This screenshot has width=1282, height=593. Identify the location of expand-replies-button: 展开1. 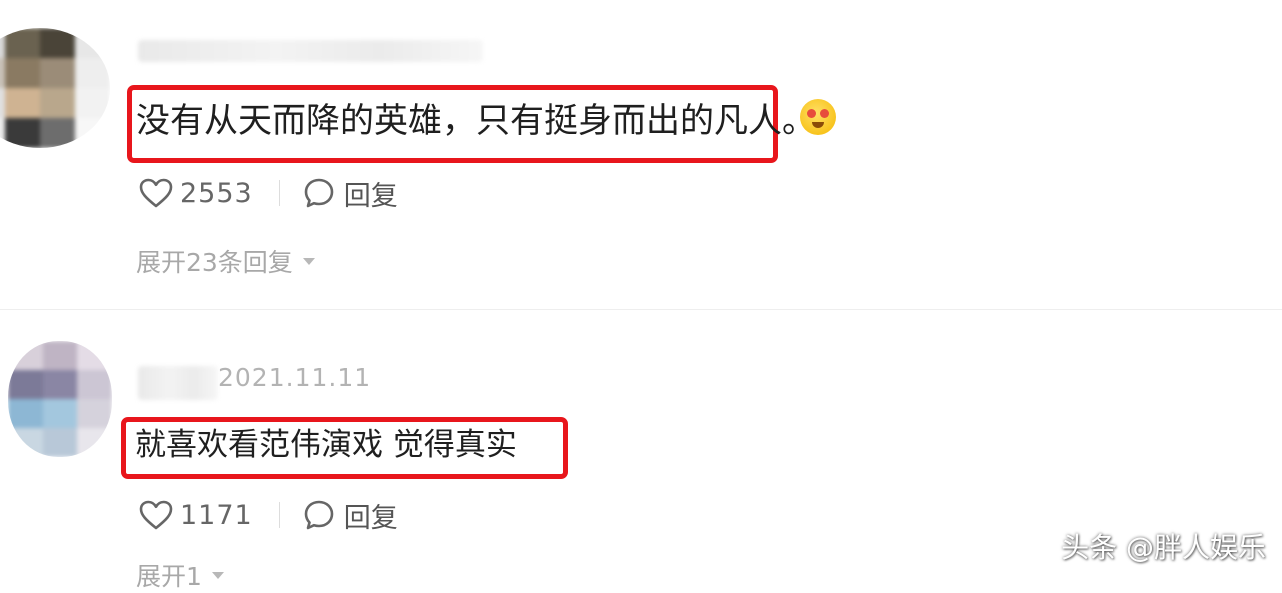
(180, 575).